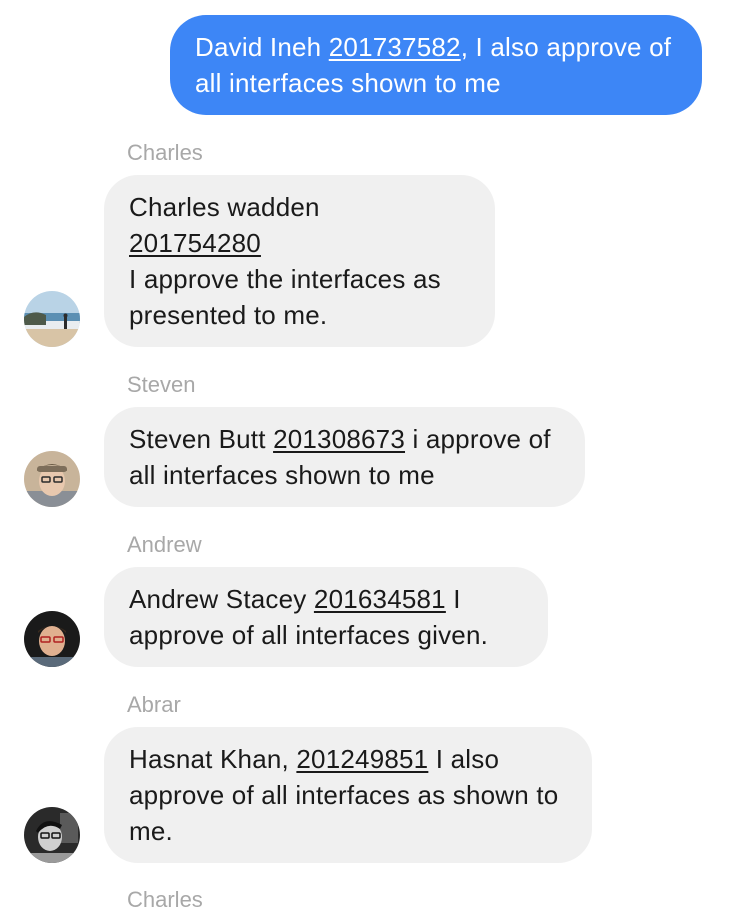  I want to click on message-author-name: Steven Butt, so click(197, 439).